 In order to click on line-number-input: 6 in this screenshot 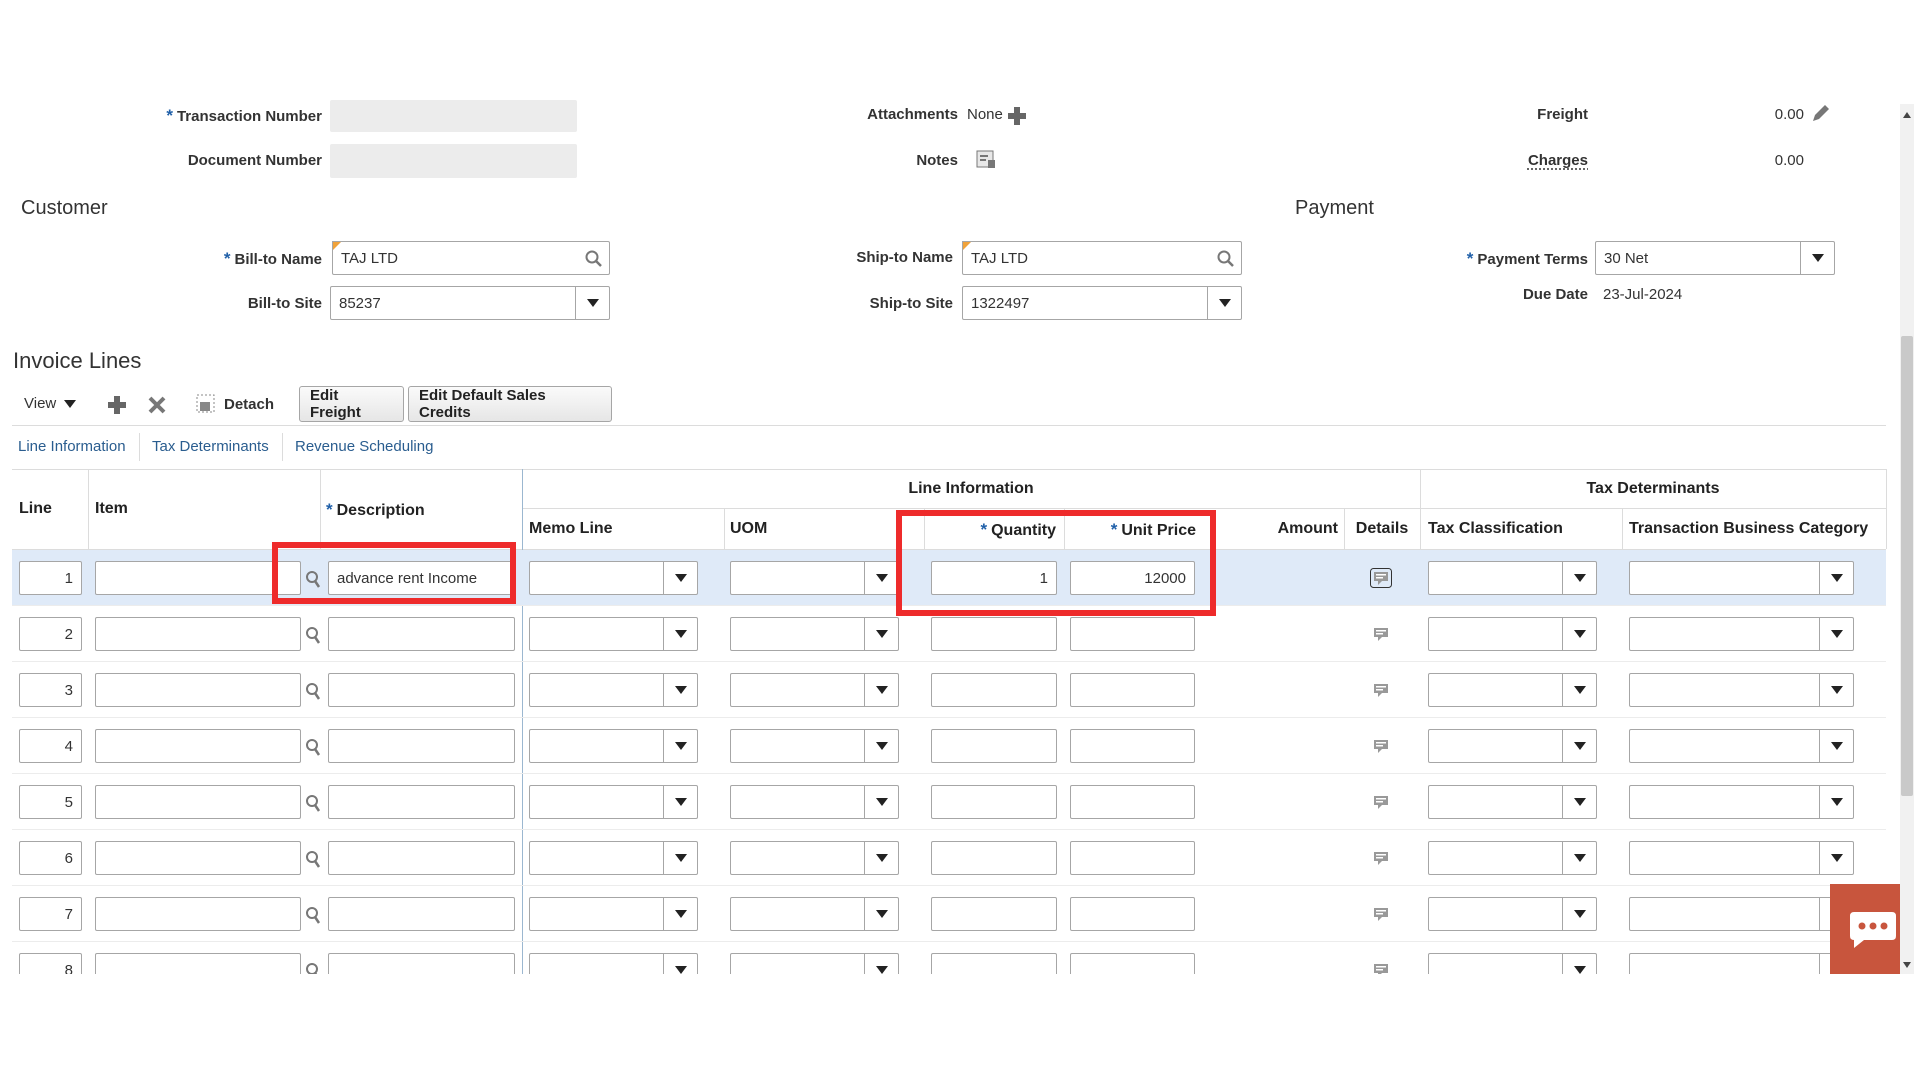, I will do `click(50, 858)`.